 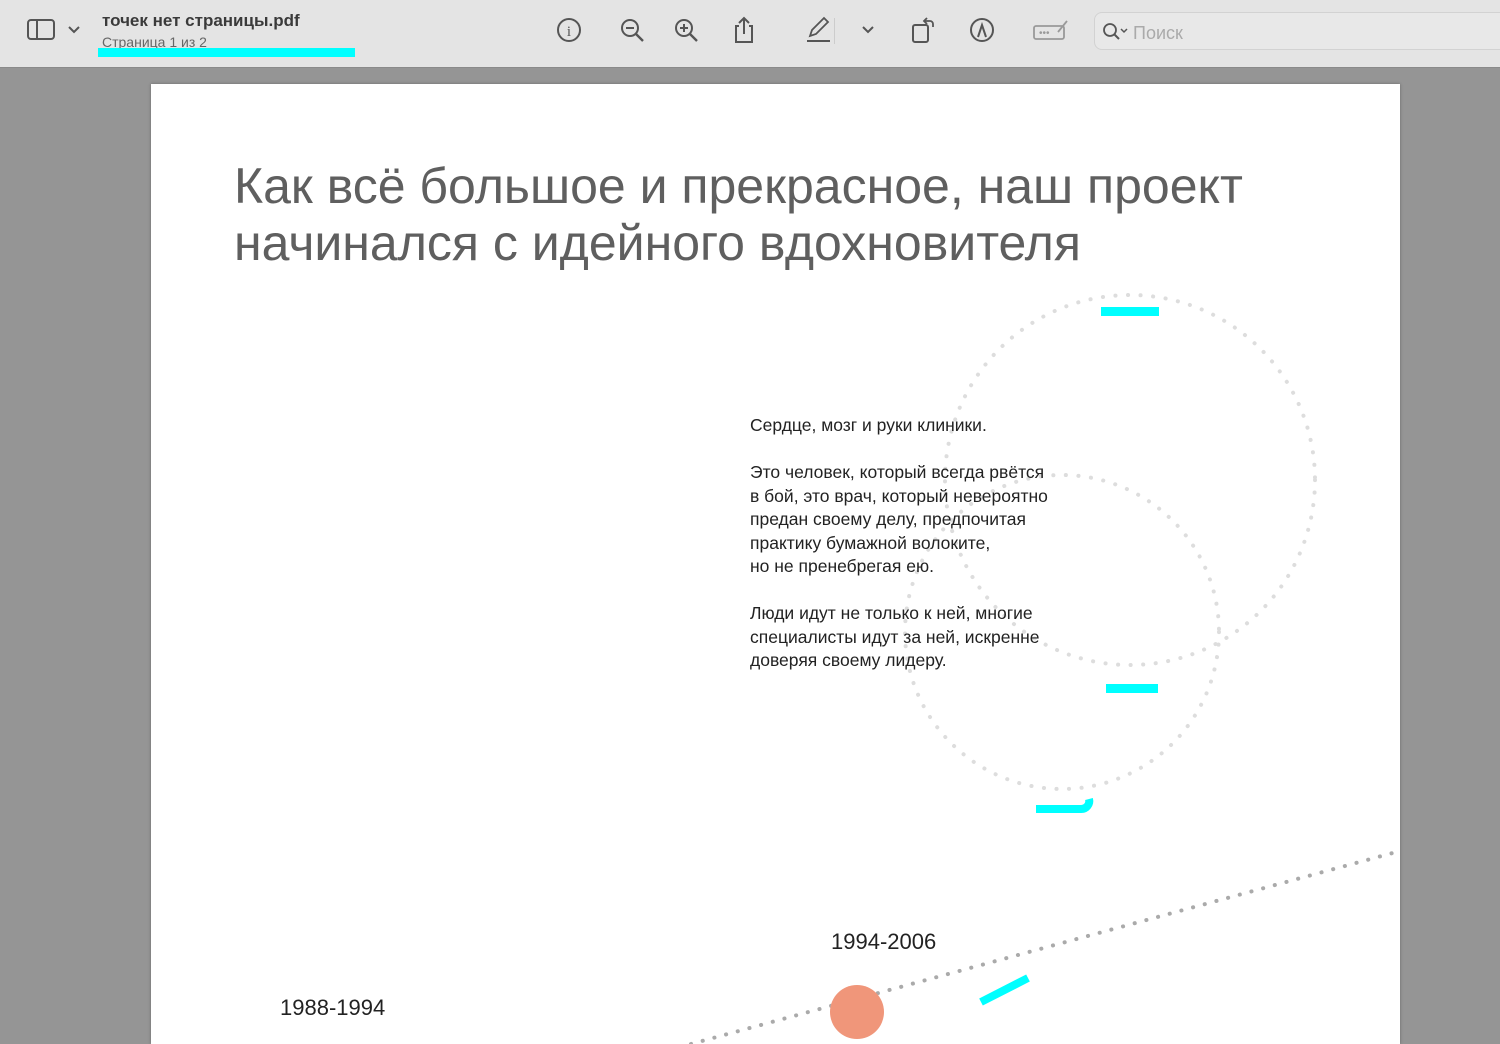 What do you see at coordinates (744, 30) in the screenshot?
I see `share-icon` at bounding box center [744, 30].